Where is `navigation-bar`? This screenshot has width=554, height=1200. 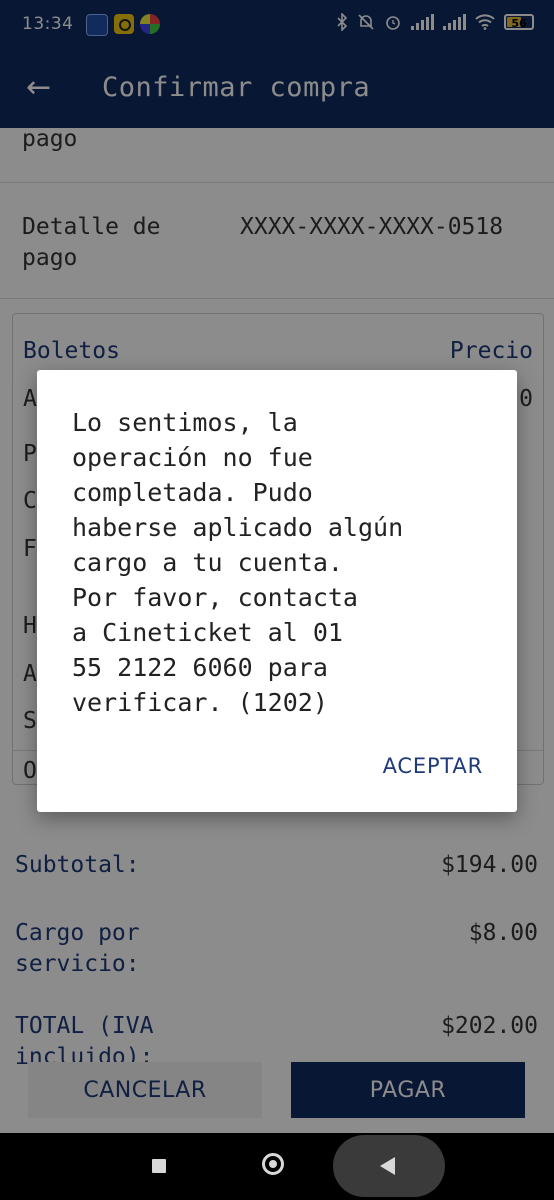
navigation-bar is located at coordinates (277, 1166).